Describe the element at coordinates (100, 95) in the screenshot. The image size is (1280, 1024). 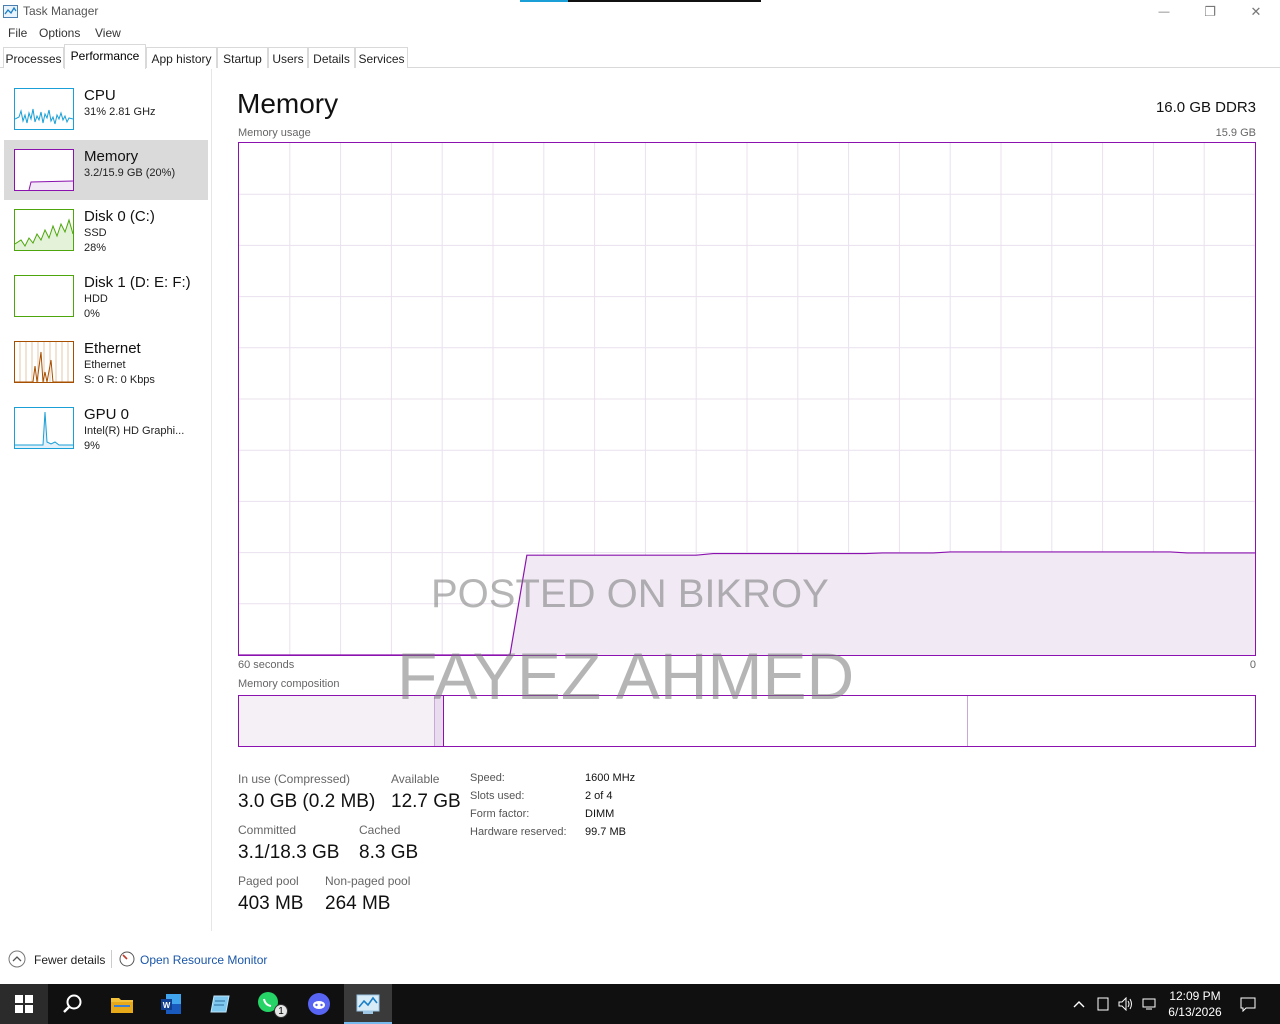
I see `sidebar-item-label: CPU` at that location.